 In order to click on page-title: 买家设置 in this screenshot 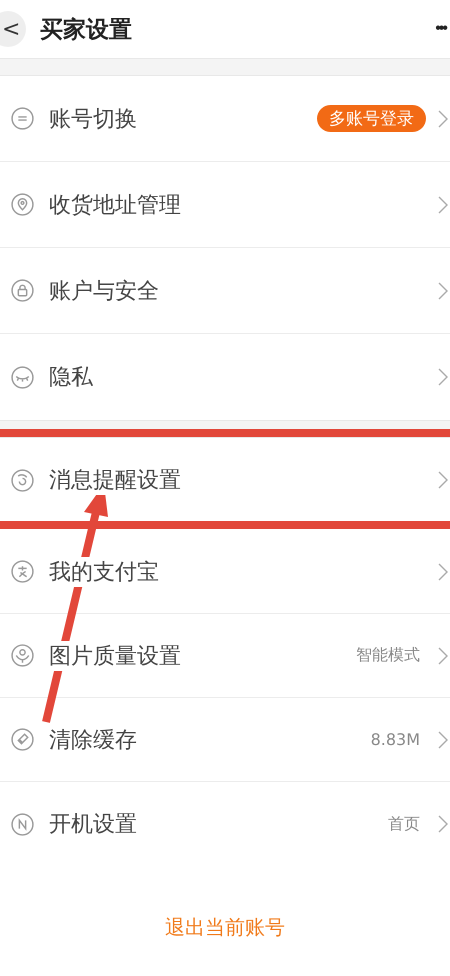, I will do `click(86, 30)`.